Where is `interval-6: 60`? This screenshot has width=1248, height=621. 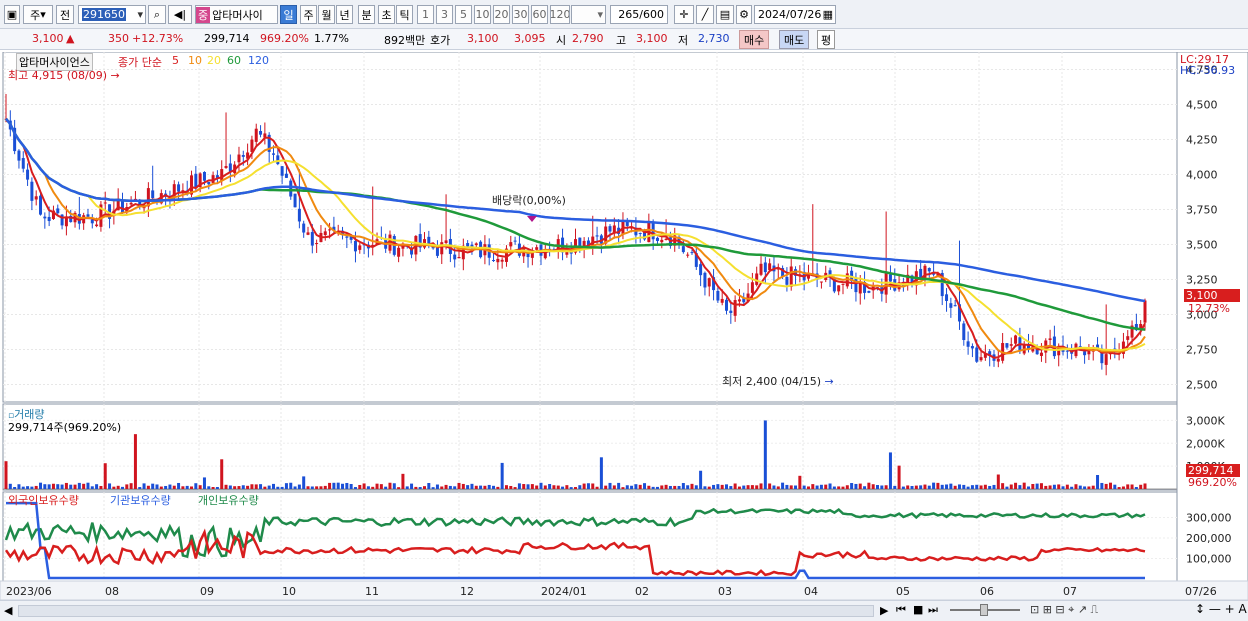 interval-6: 60 is located at coordinates (539, 14).